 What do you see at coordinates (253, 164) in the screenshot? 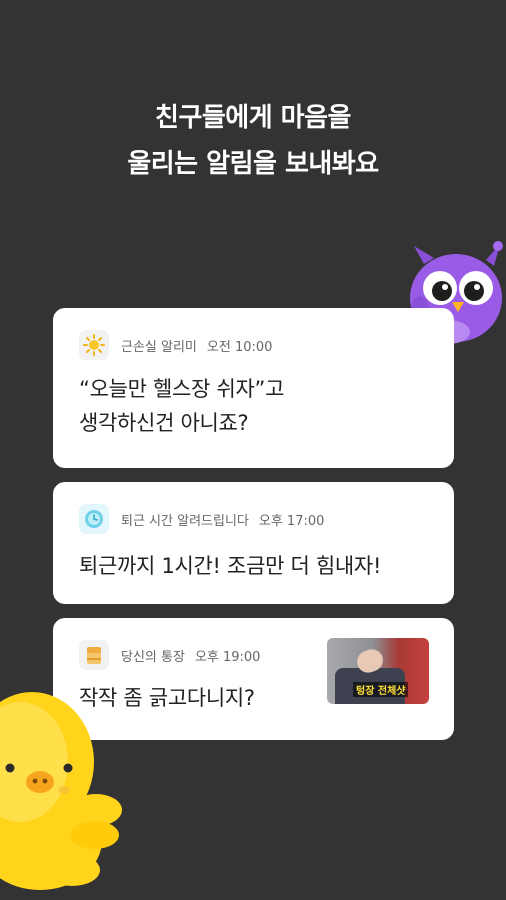
I see `headline-line-2: 울리는 알림을 보내봐요` at bounding box center [253, 164].